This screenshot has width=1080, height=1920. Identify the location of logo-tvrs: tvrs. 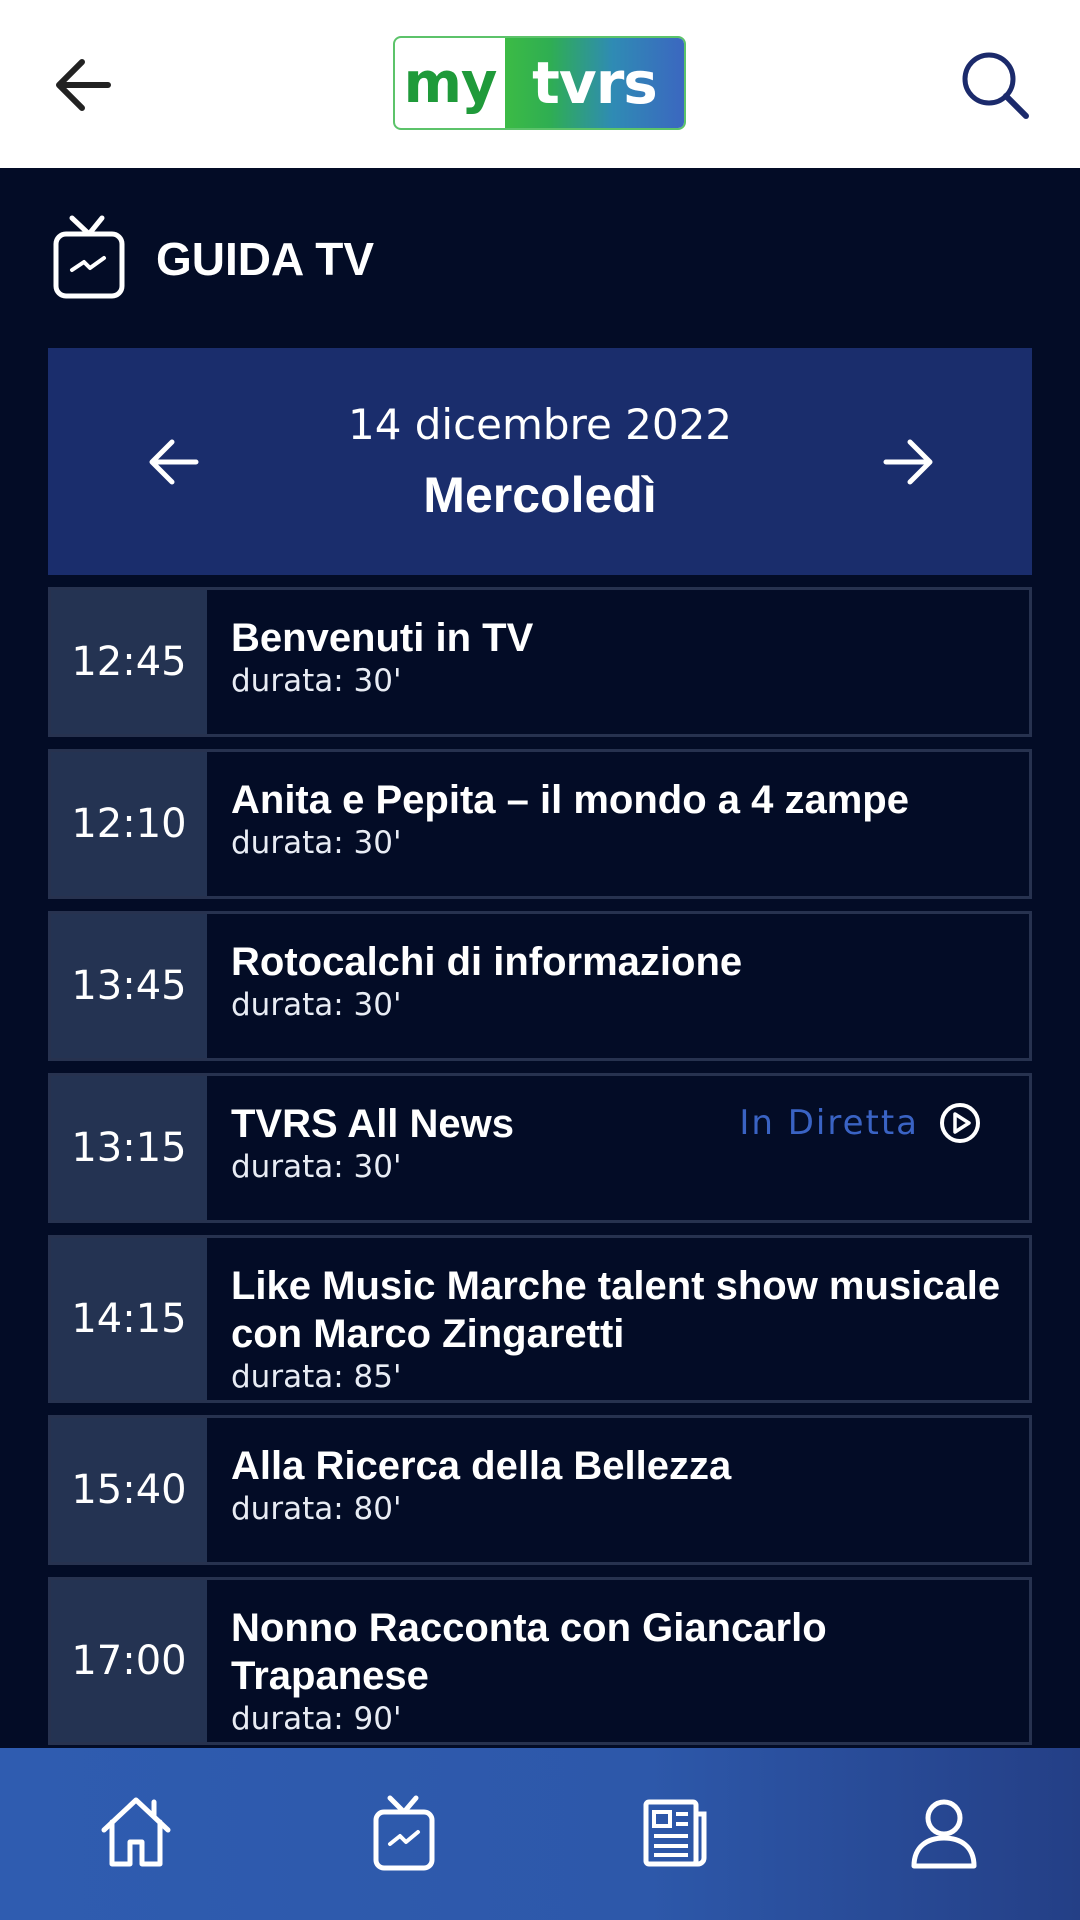
(594, 83).